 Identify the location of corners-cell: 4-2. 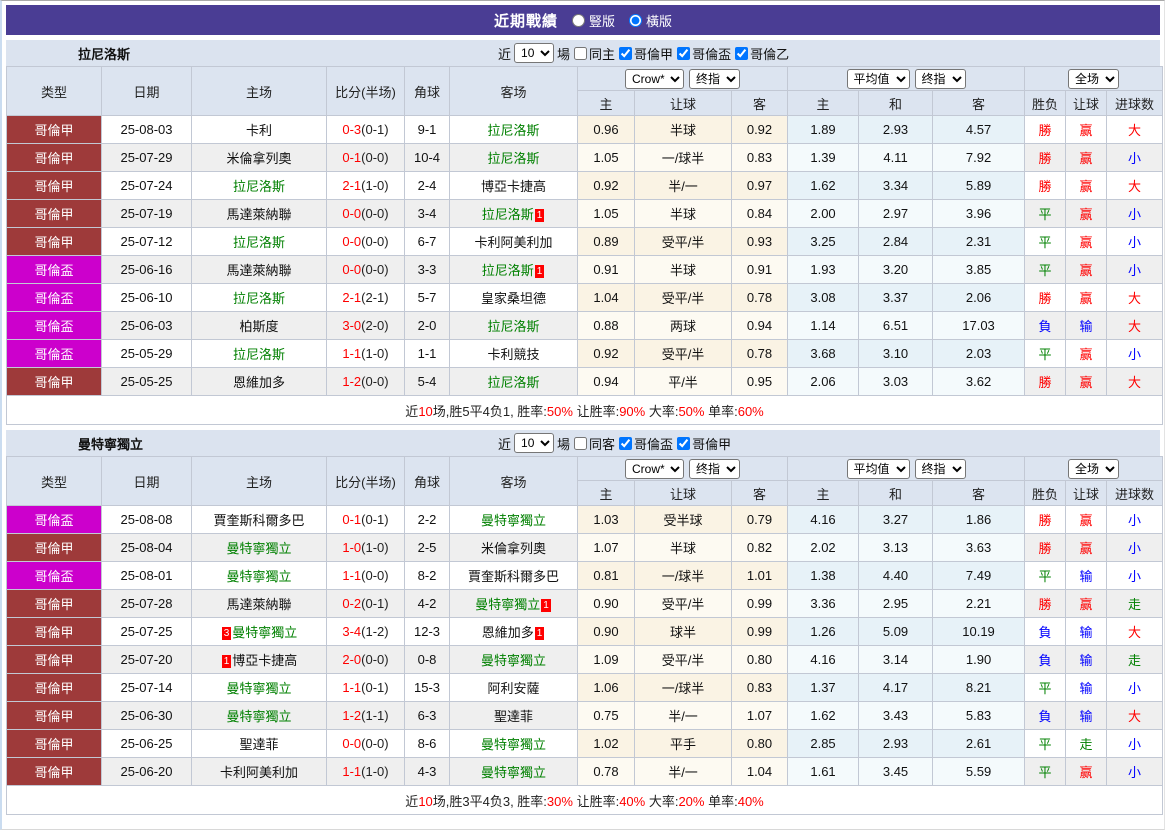
(427, 603).